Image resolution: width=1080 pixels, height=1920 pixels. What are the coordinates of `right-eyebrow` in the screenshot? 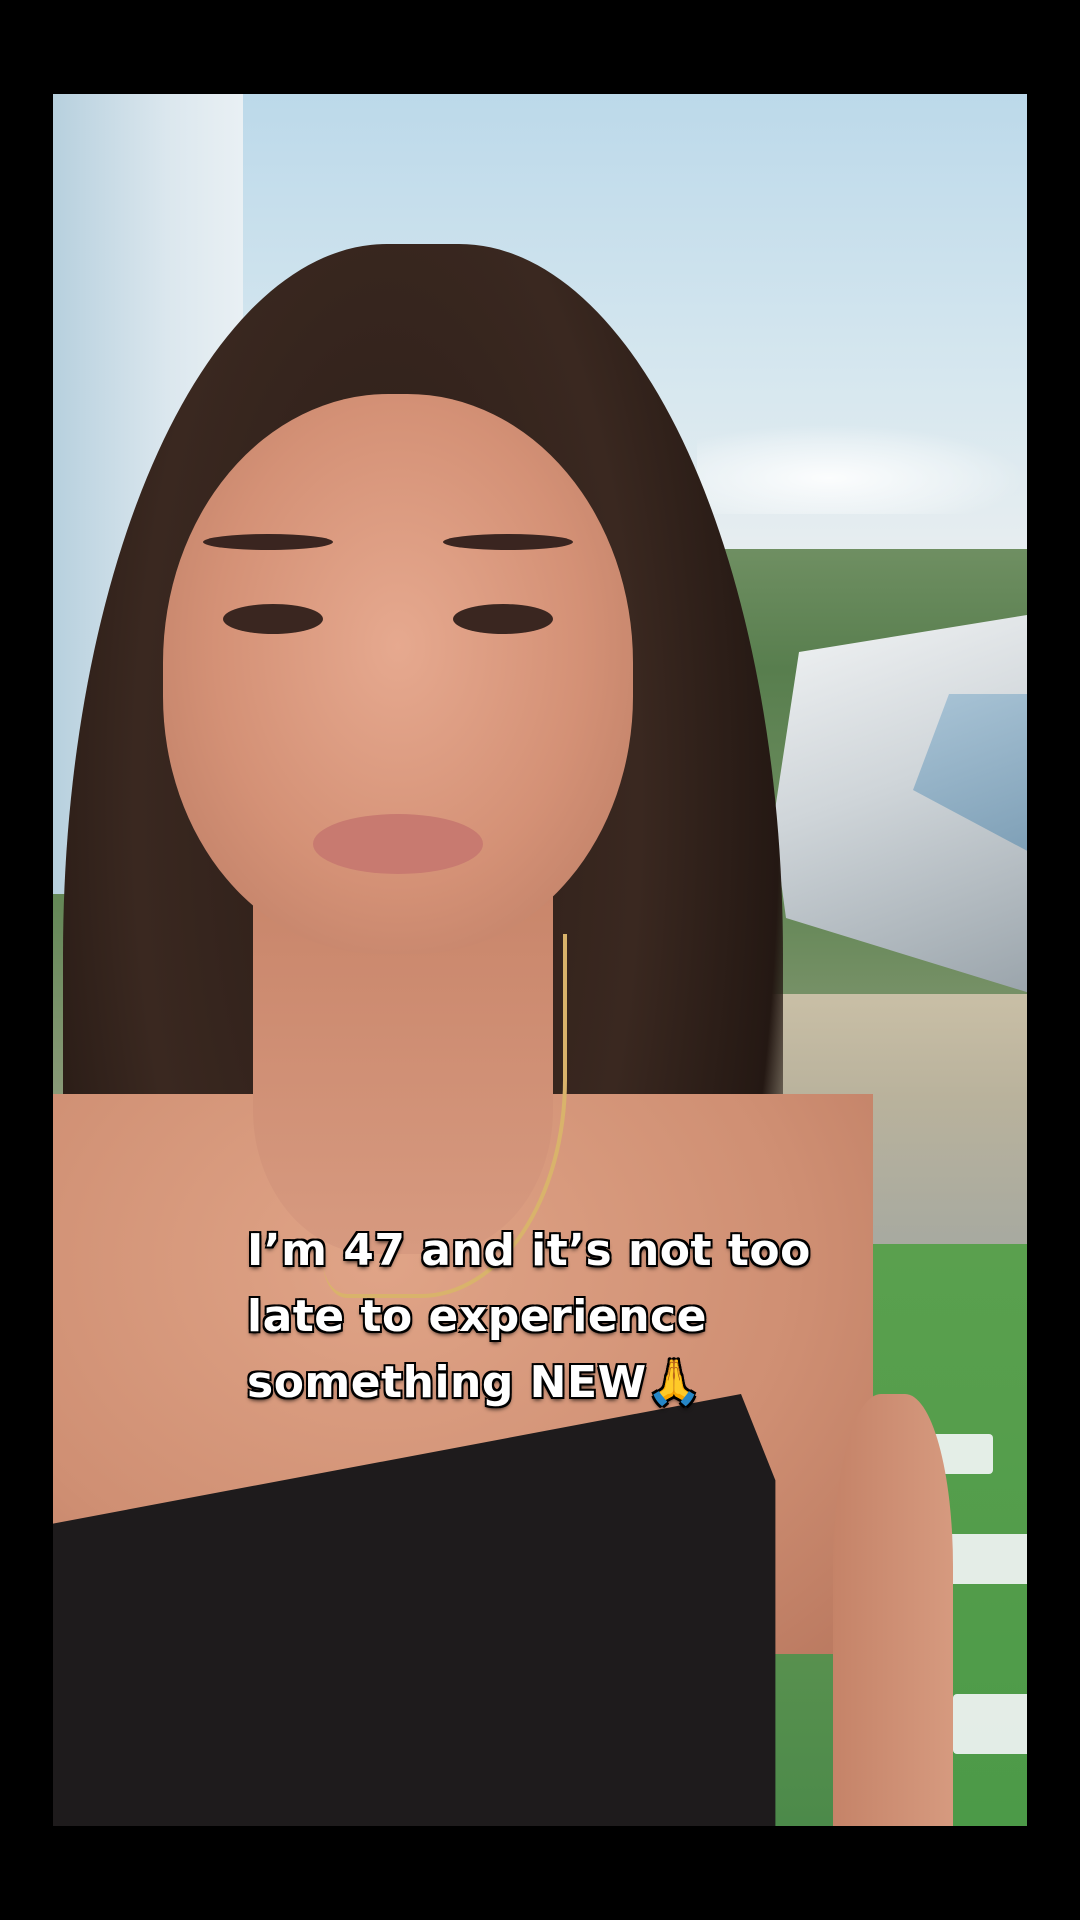 It's located at (508, 542).